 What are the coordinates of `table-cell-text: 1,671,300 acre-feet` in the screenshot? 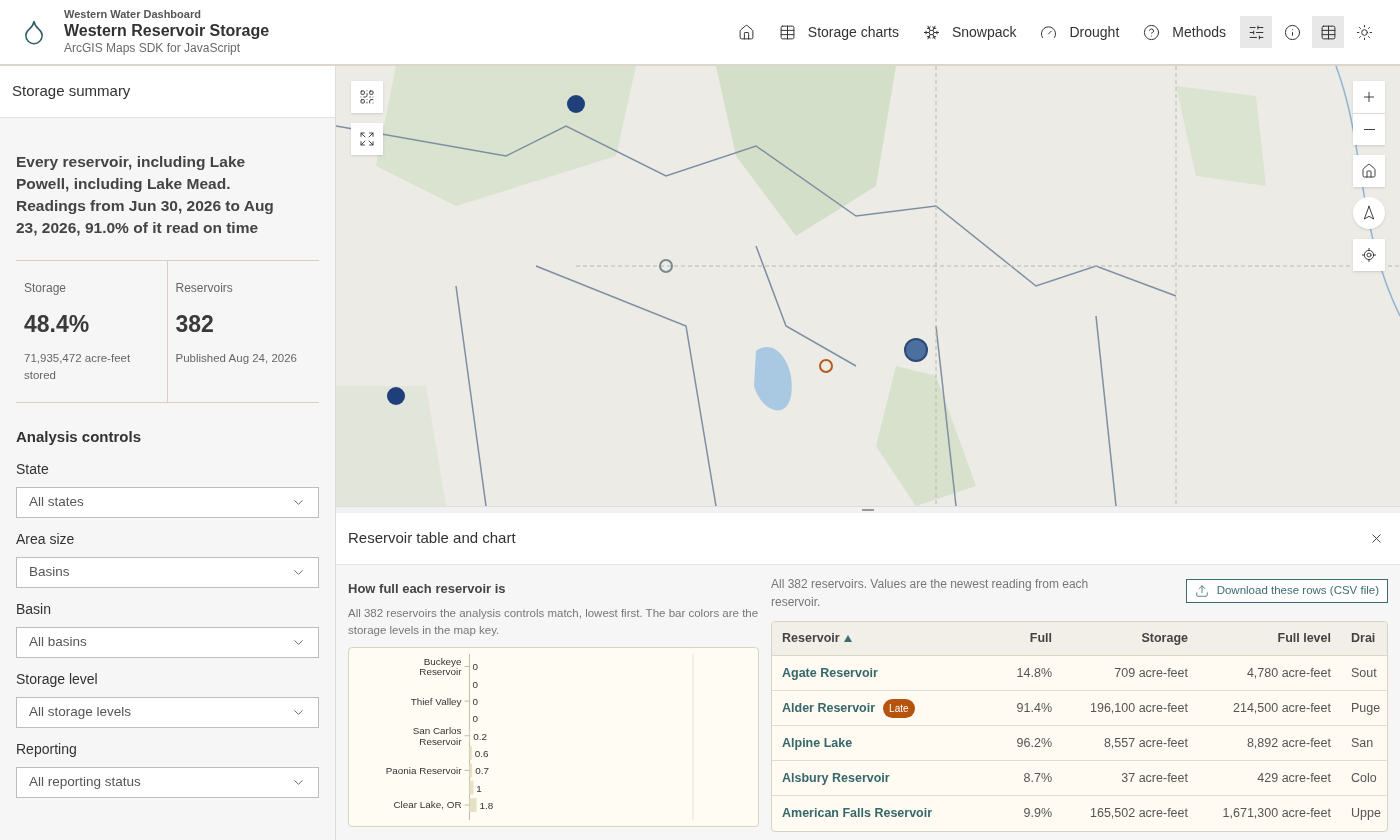 It's located at (1276, 814).